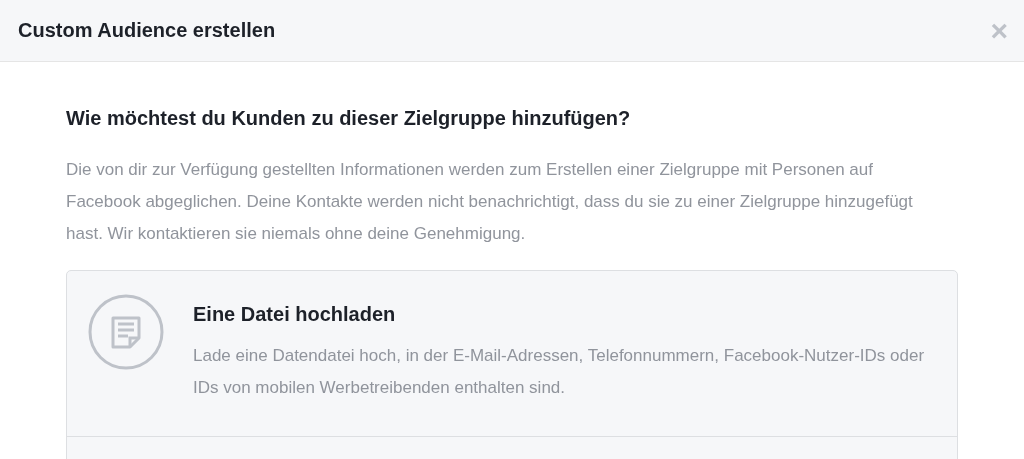  I want to click on option-description: Lade eine Datendatei hoch, in der E-Mail-Adressen, Telefonnummern, Facebook-Nutzer-IDs oder IDs von mobilen Werbetreibenden enthalten sind., so click(559, 372).